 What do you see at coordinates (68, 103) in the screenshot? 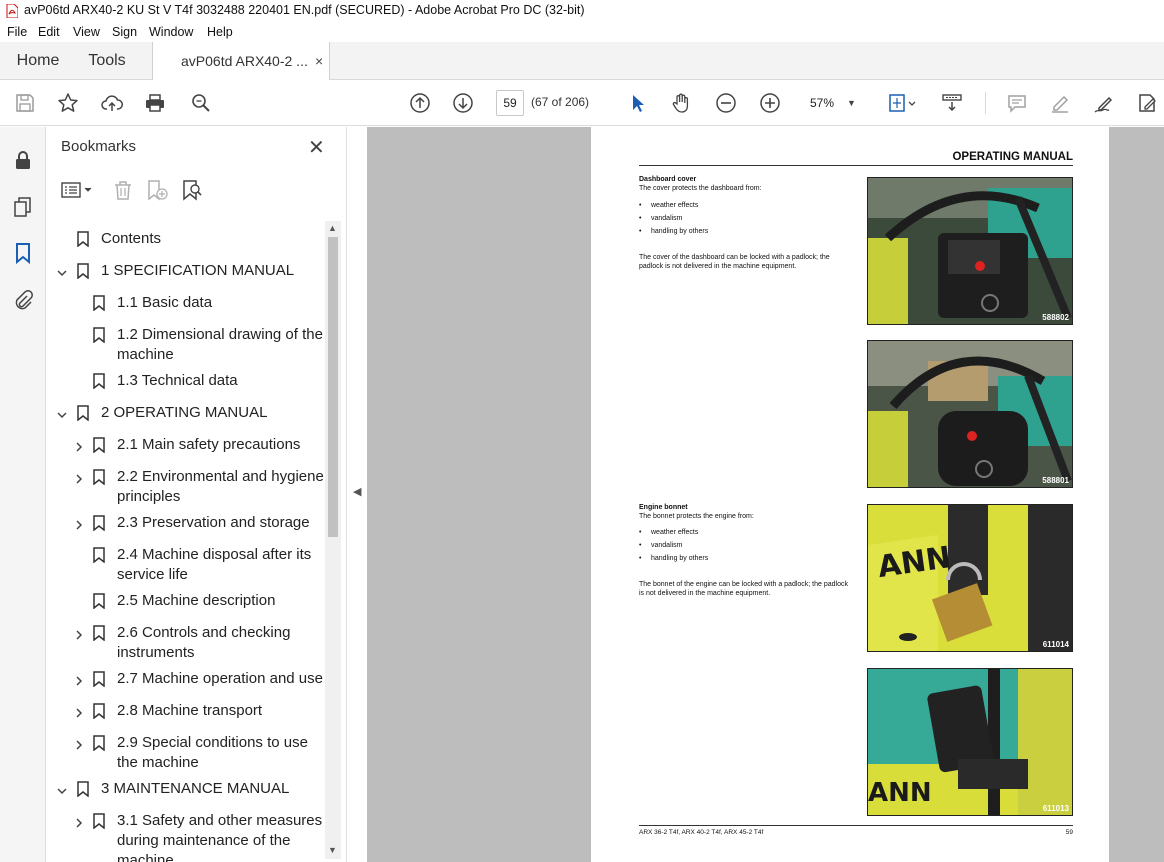
I see `star-icon` at bounding box center [68, 103].